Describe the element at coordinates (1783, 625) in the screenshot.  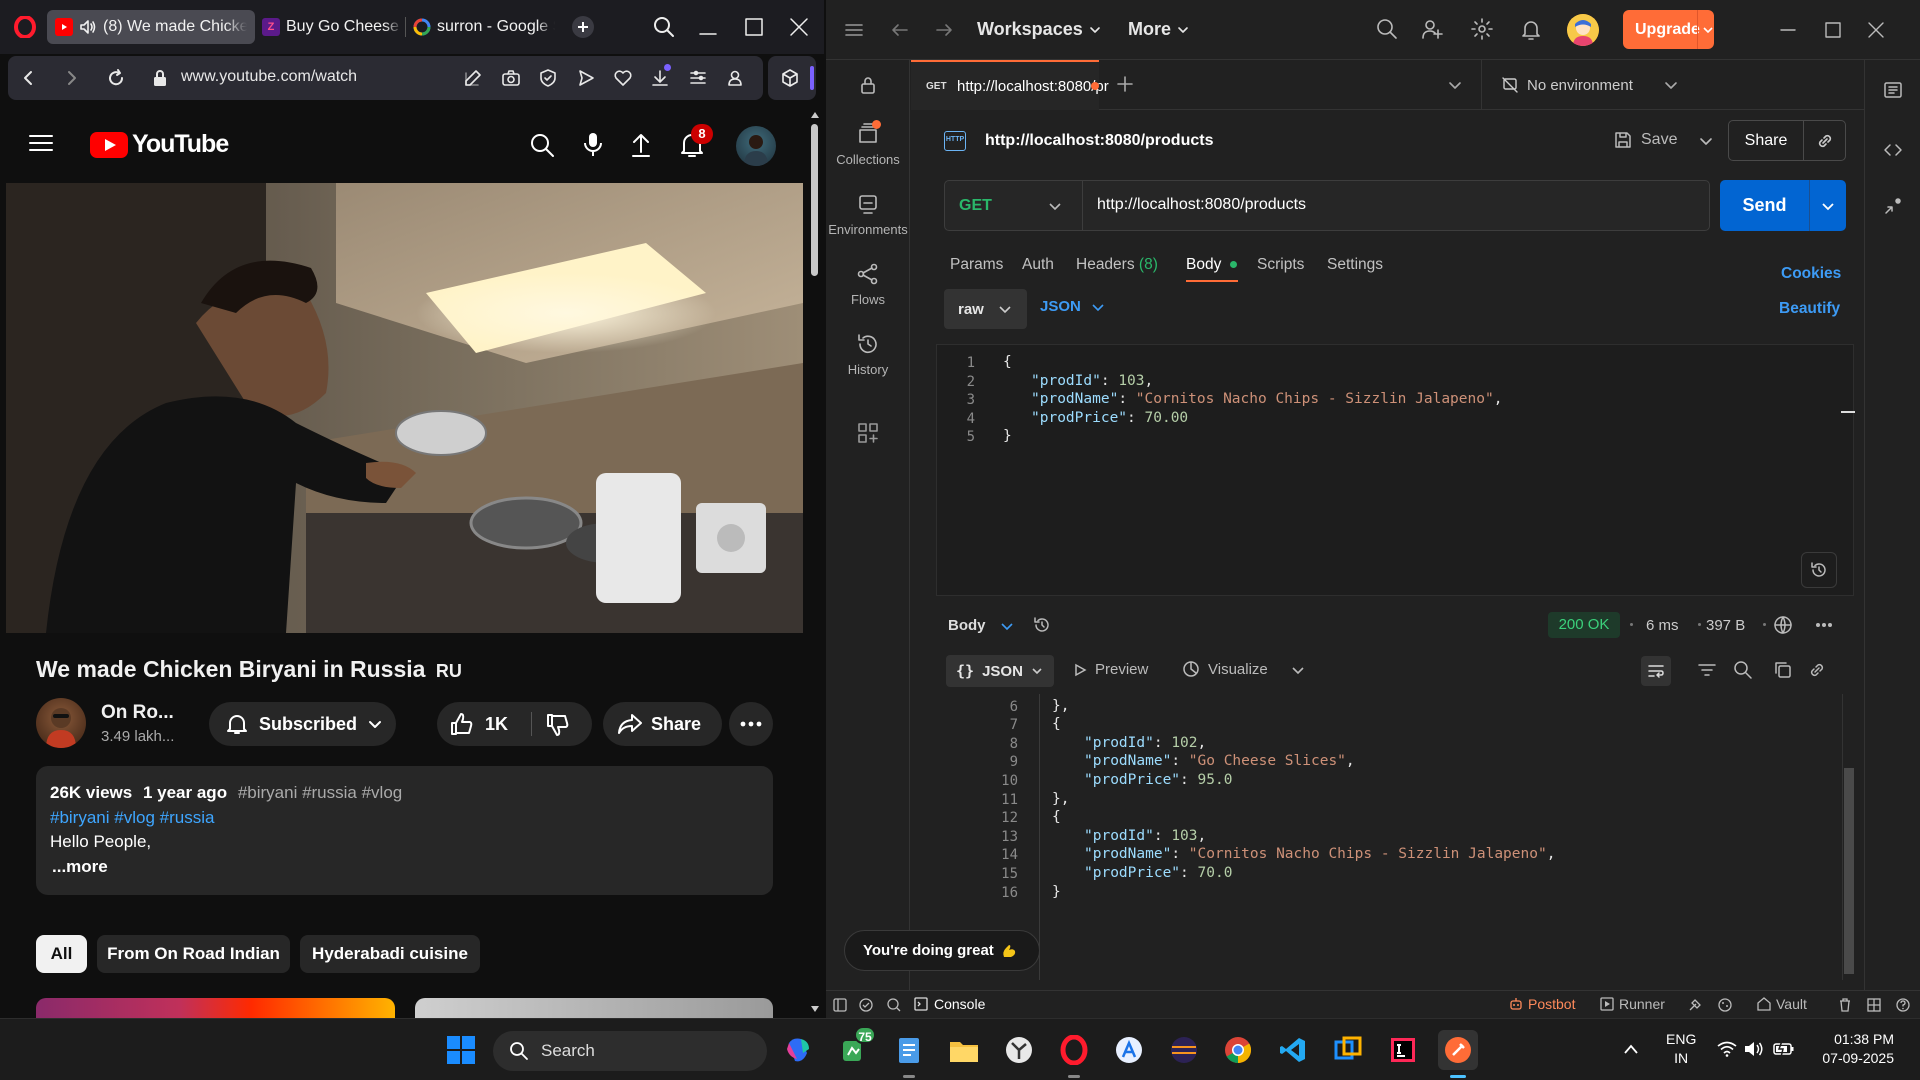
I see `globe-icon` at that location.